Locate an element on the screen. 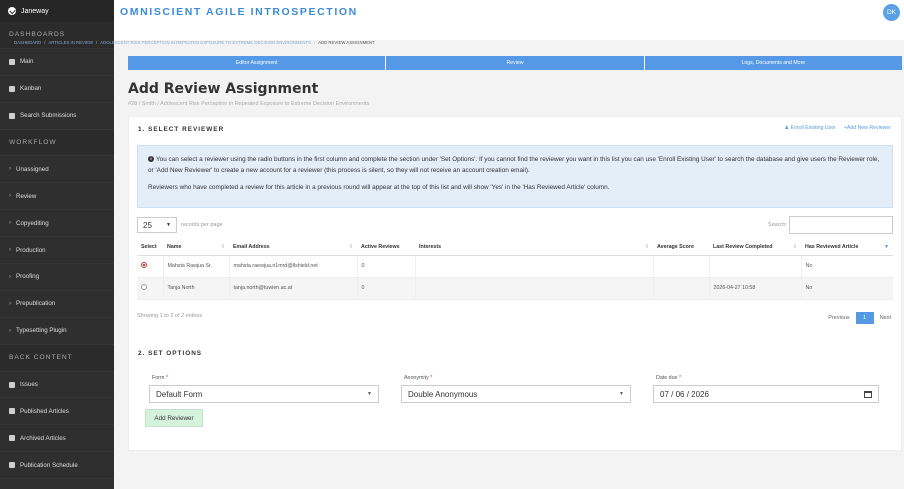 Image resolution: width=904 pixels, height=489 pixels. page-1-button: 1 is located at coordinates (864, 318).